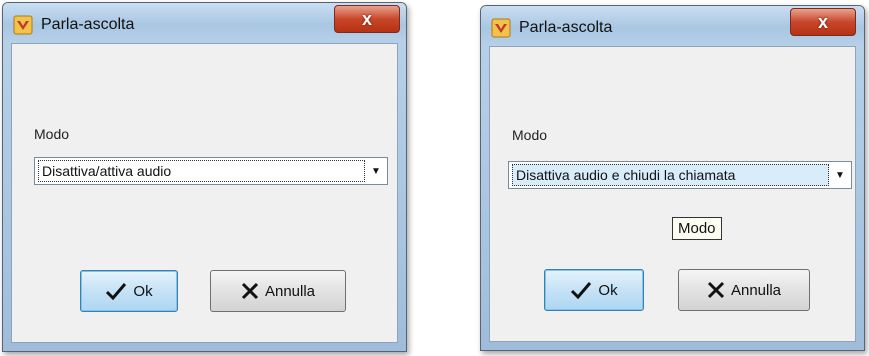 The width and height of the screenshot is (869, 356). Describe the element at coordinates (670, 175) in the screenshot. I see `mode-combobox-value: Disattiva audio e chiudi la chiamata` at that location.